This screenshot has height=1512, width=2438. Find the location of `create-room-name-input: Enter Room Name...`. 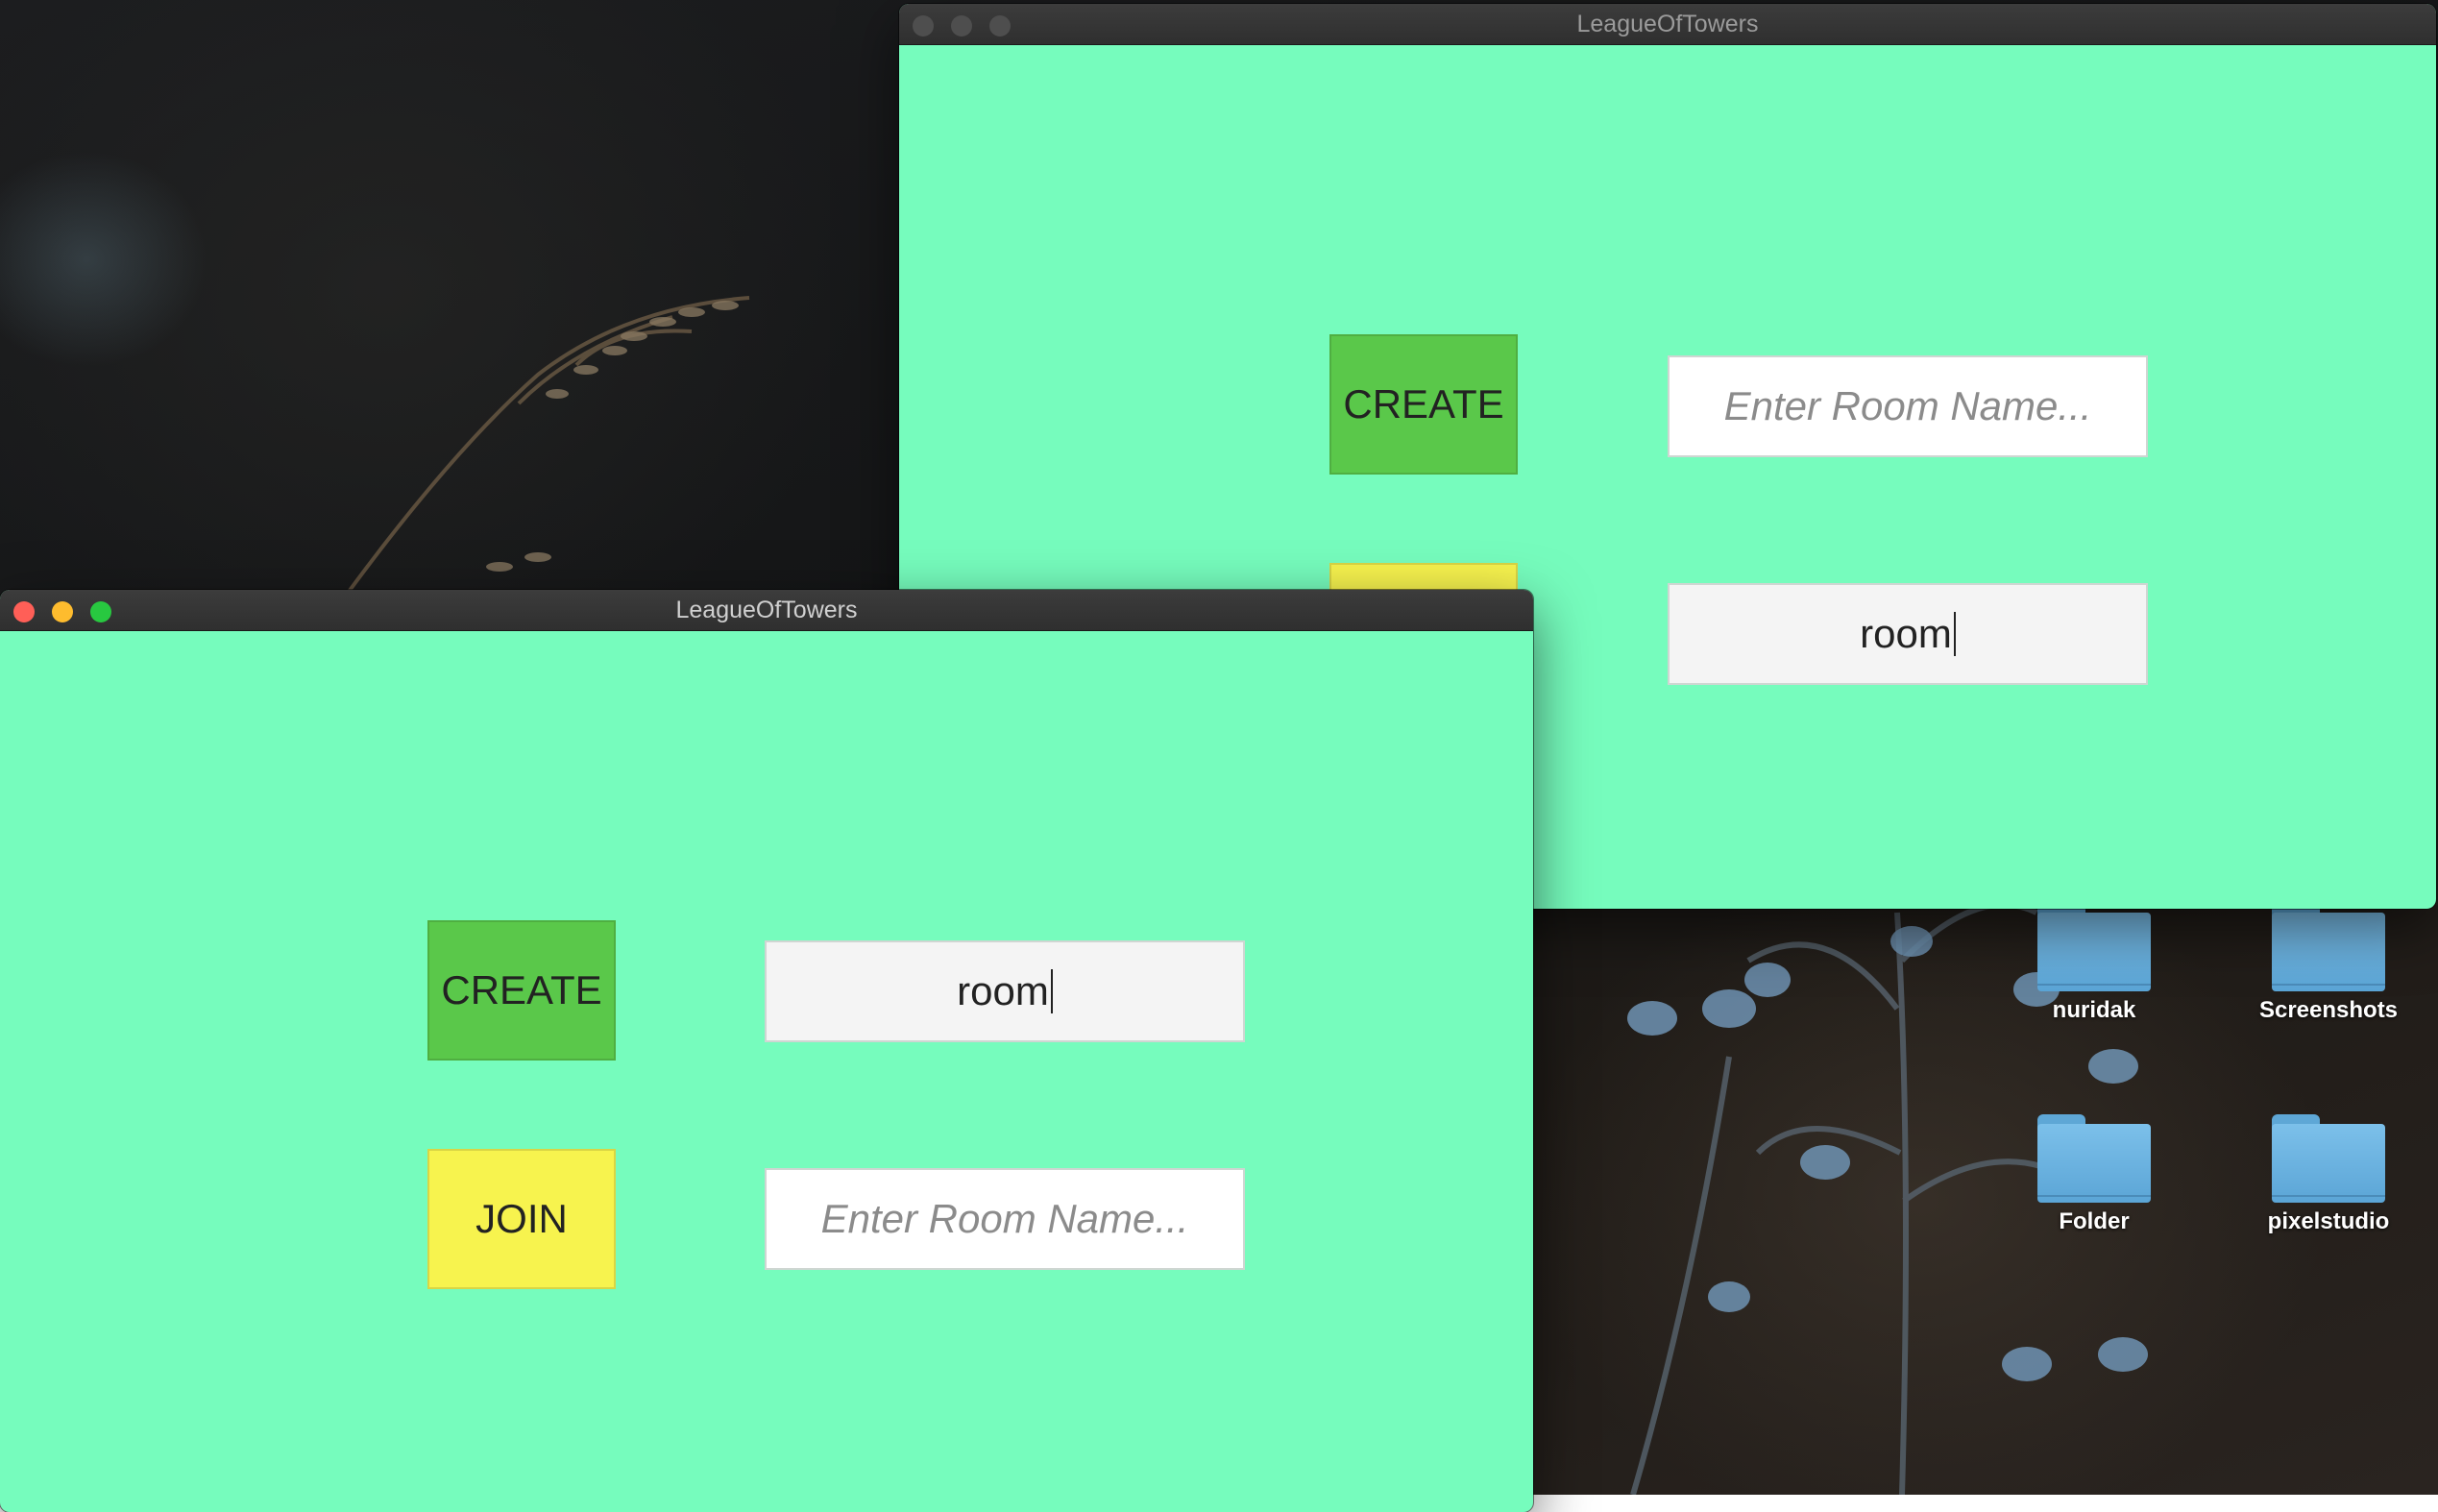

create-room-name-input: Enter Room Name... is located at coordinates (1908, 406).